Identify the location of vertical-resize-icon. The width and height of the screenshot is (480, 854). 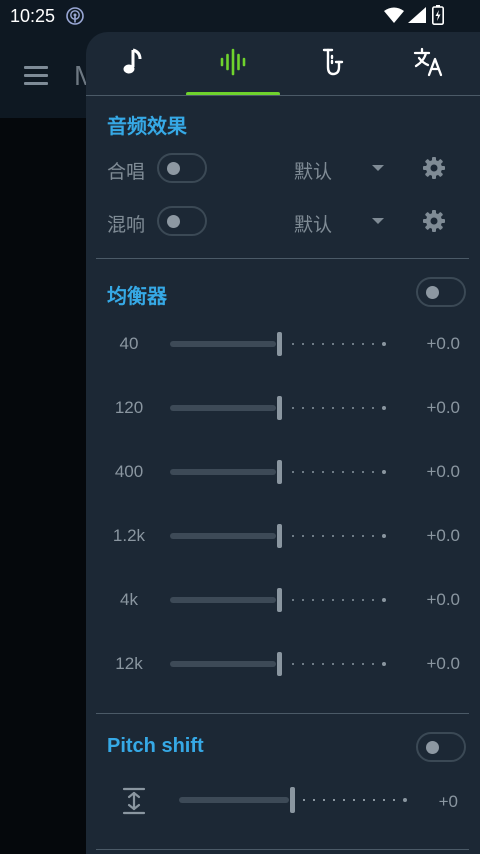
(134, 803).